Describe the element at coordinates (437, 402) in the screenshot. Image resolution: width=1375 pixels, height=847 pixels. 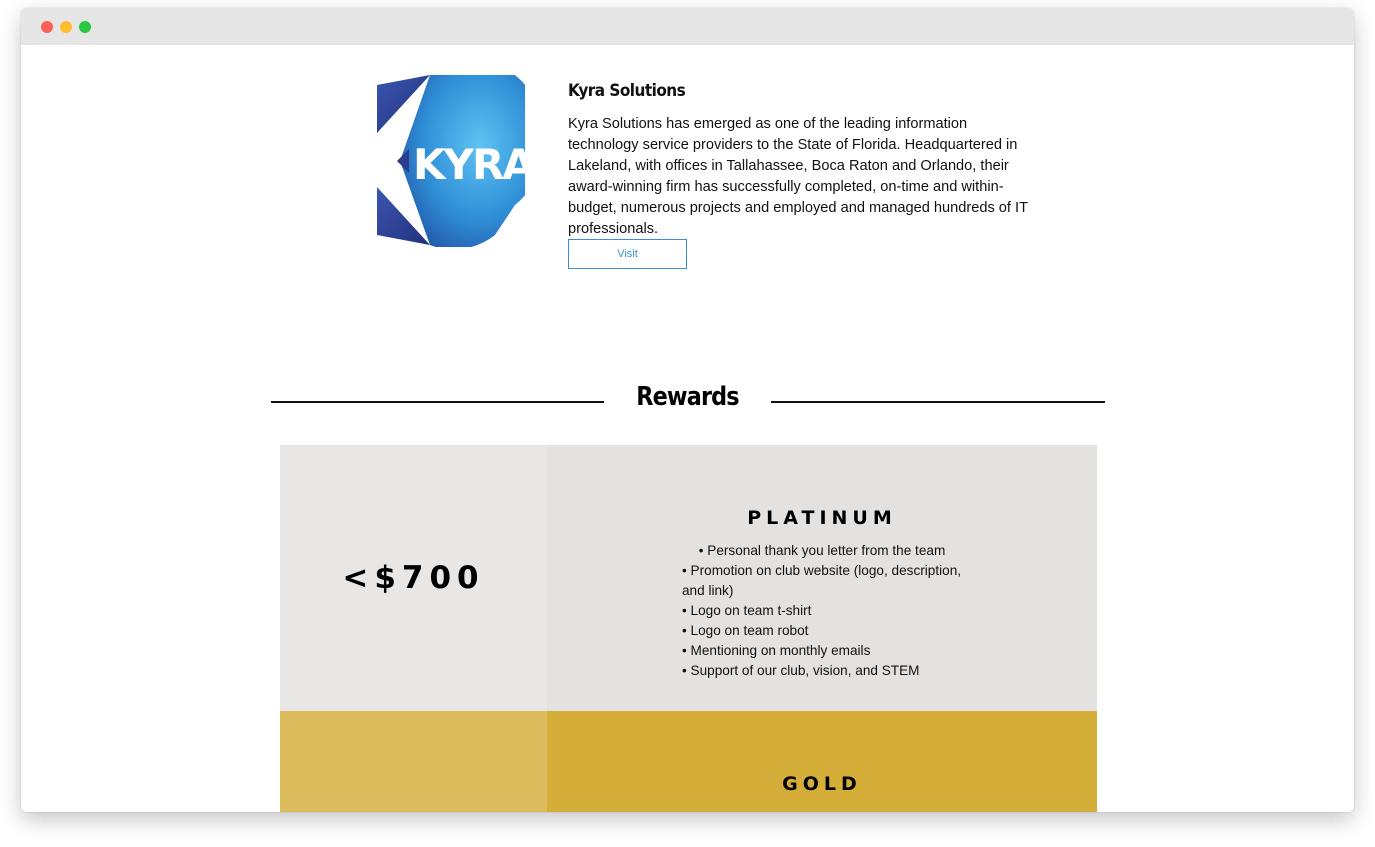
I see `rewards-divider-left` at that location.